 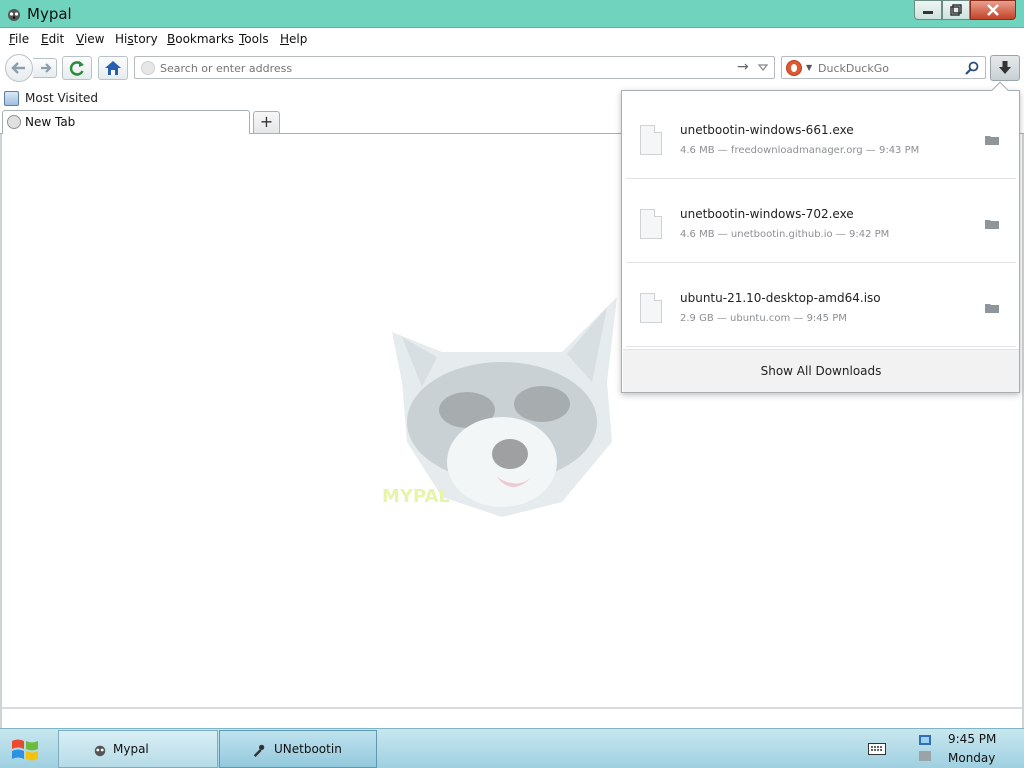 I want to click on show-all-downloads-button: Show All Downloads, so click(x=821, y=370).